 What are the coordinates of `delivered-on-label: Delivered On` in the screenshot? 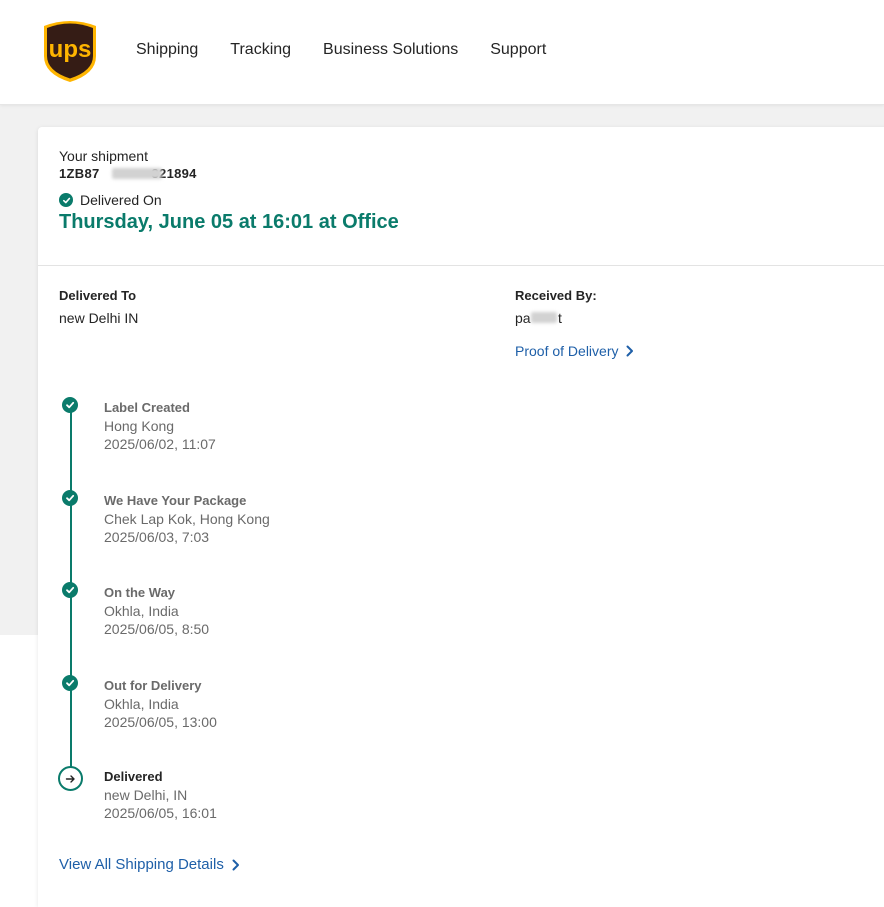 It's located at (121, 200).